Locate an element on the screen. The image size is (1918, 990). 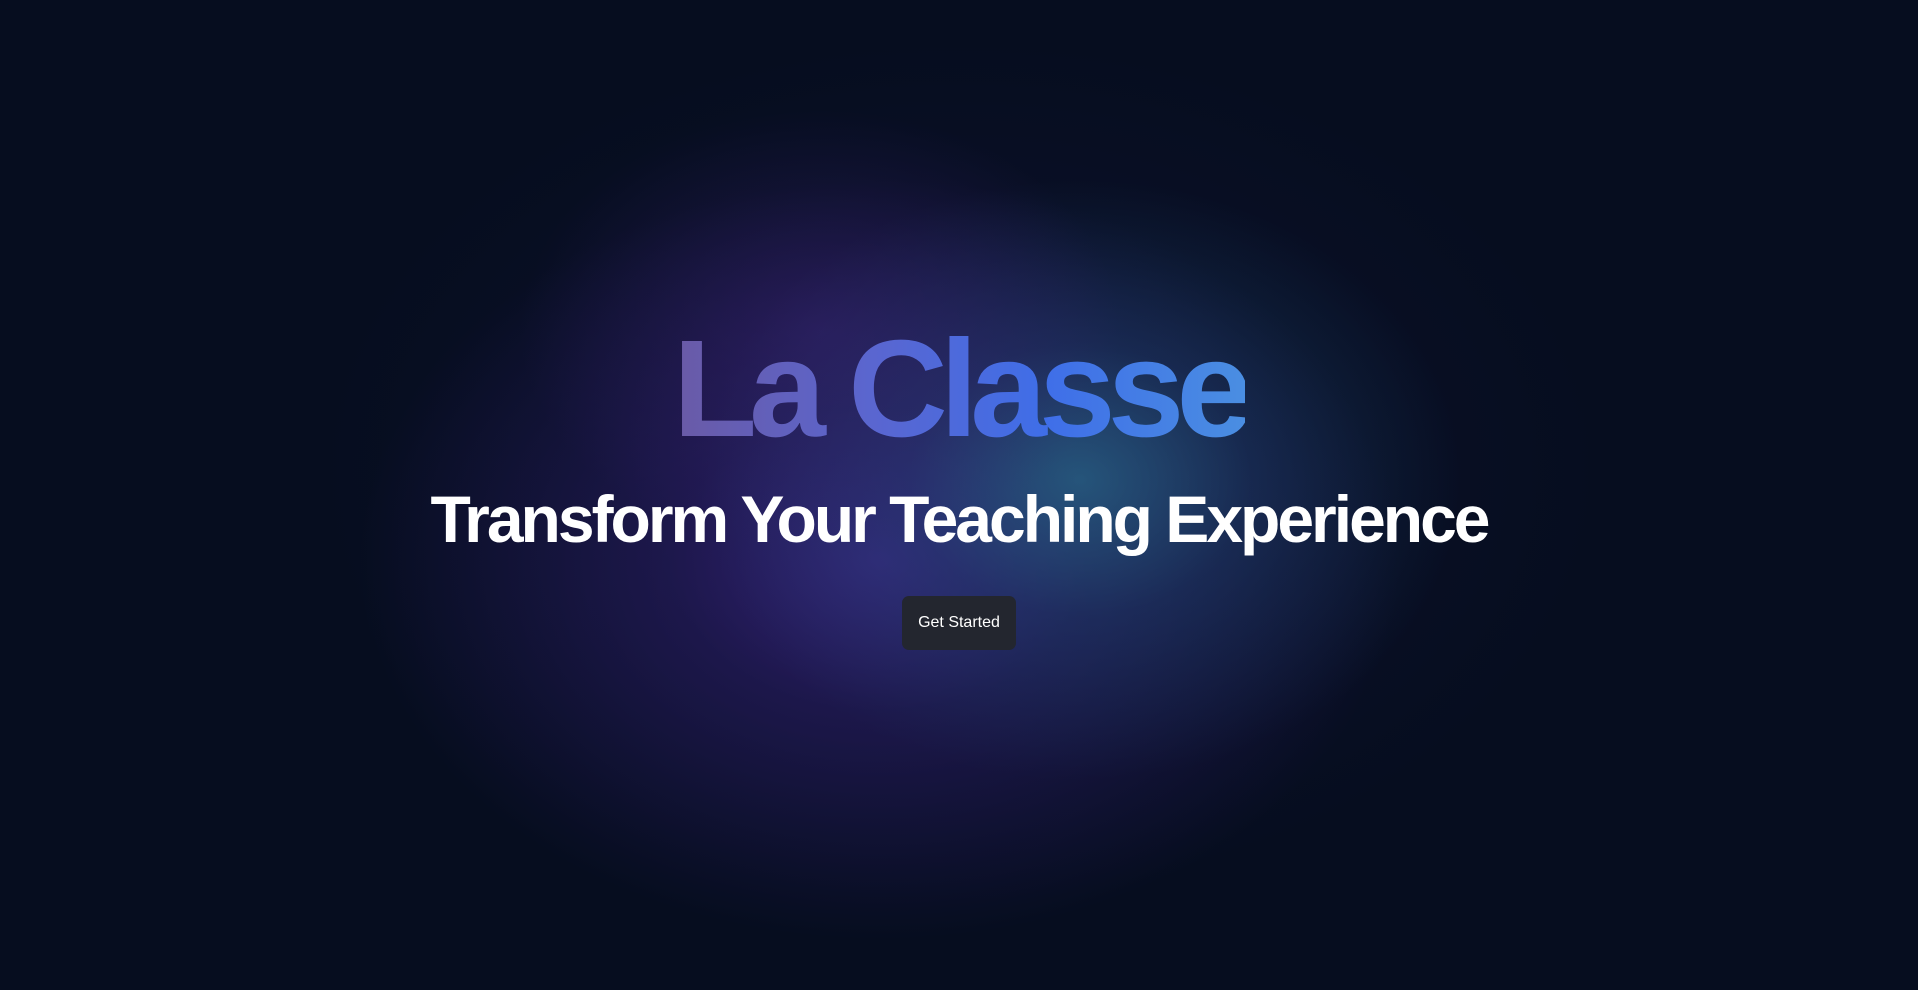
hero-headline: Transform Your Teaching Experience is located at coordinates (960, 519).